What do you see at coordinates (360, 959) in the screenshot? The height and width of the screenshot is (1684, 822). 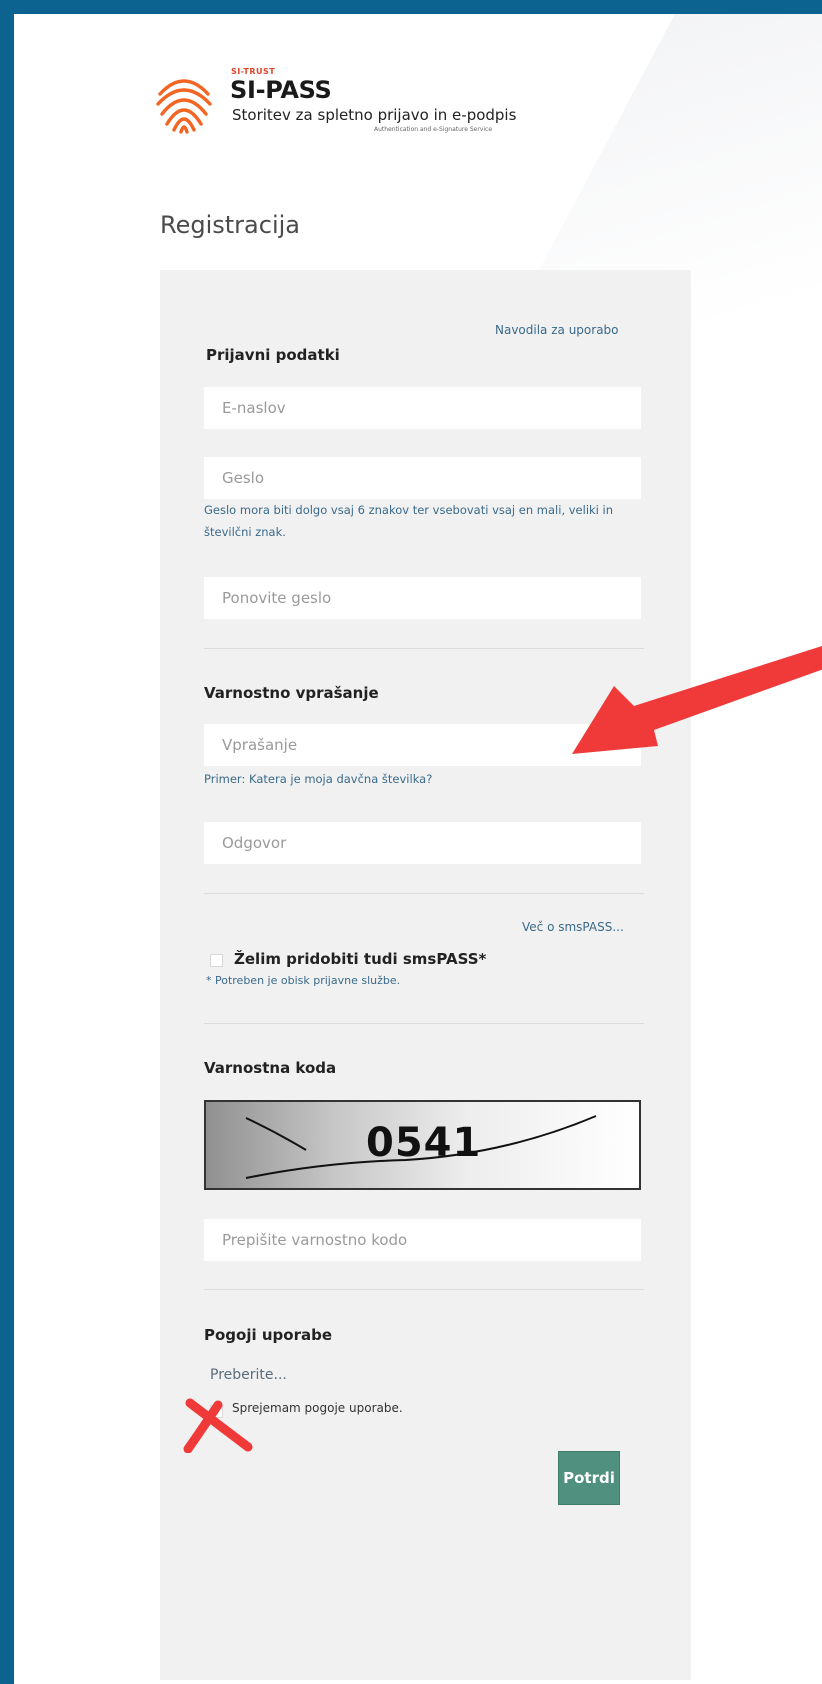 I see `smspass-checkbox-label: Želim pridobiti tudi smsPASS*` at bounding box center [360, 959].